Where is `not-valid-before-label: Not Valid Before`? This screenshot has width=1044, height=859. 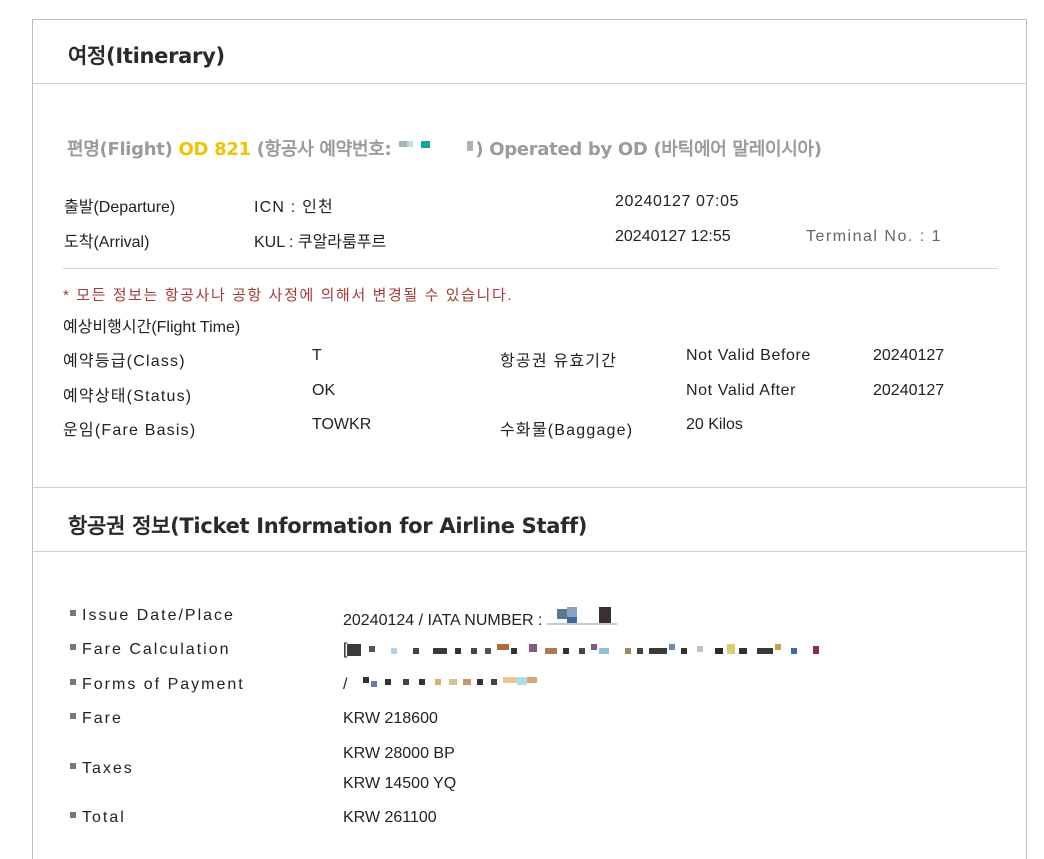
not-valid-before-label: Not Valid Before is located at coordinates (748, 355).